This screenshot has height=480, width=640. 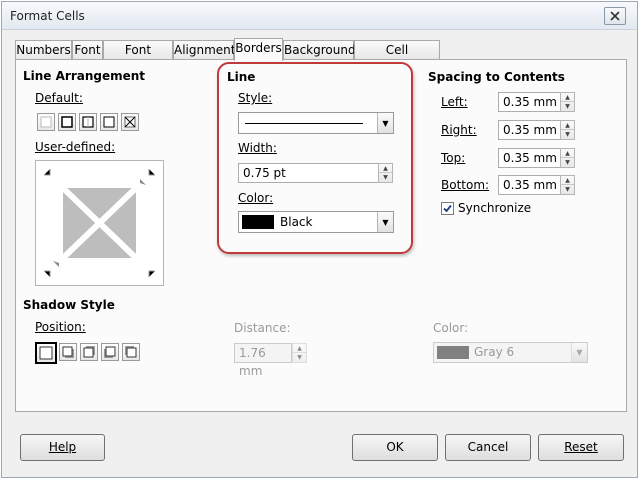 I want to click on help-button: Help, so click(x=62, y=447).